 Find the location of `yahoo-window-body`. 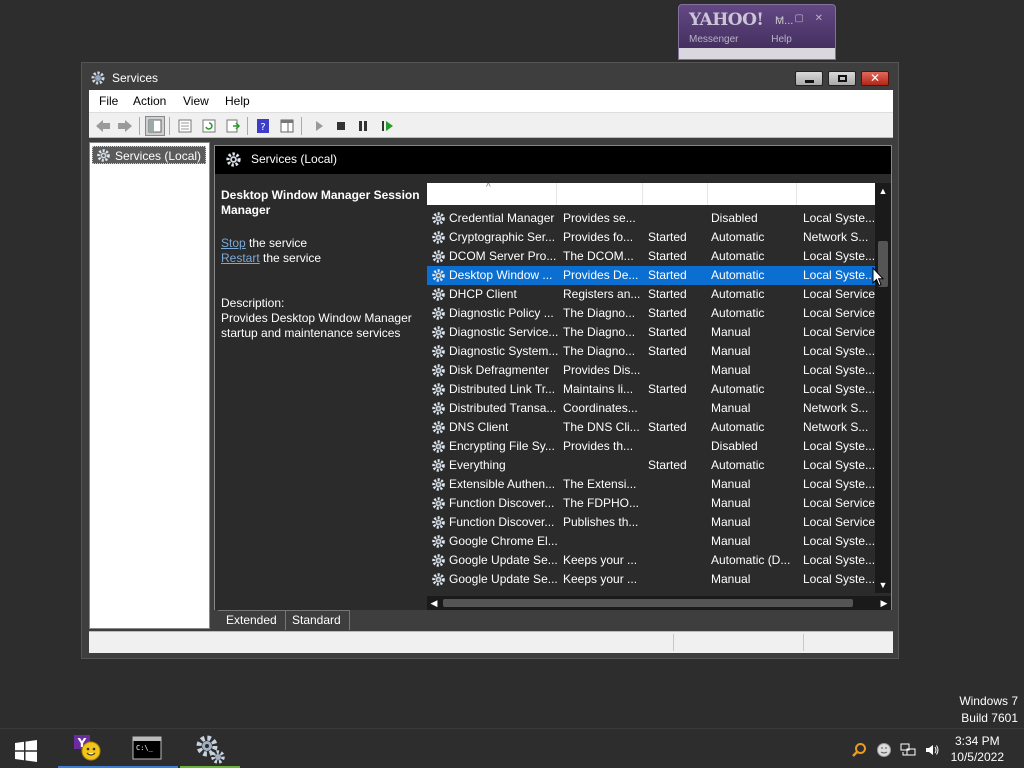

yahoo-window-body is located at coordinates (757, 53).